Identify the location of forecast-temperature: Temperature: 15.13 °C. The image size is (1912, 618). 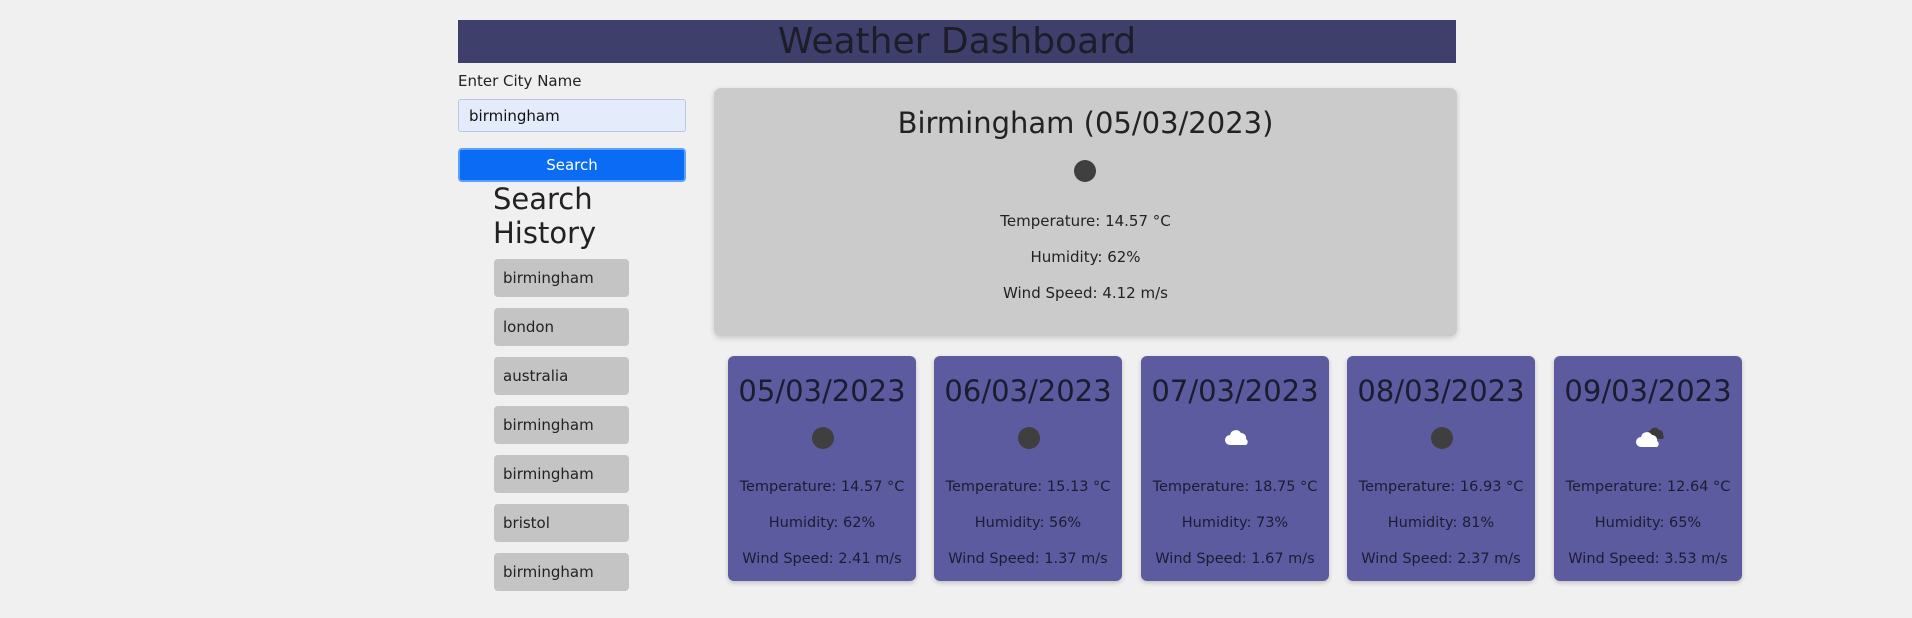
(1028, 487).